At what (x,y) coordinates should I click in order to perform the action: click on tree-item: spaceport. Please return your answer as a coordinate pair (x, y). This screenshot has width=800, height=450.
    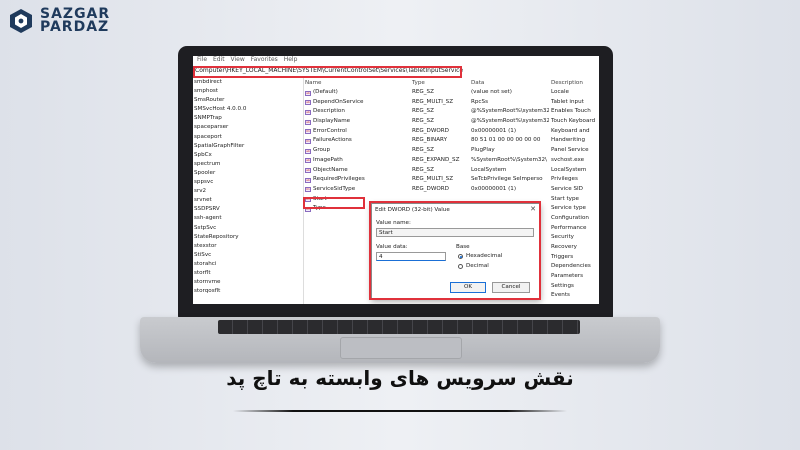
    Looking at the image, I should click on (248, 137).